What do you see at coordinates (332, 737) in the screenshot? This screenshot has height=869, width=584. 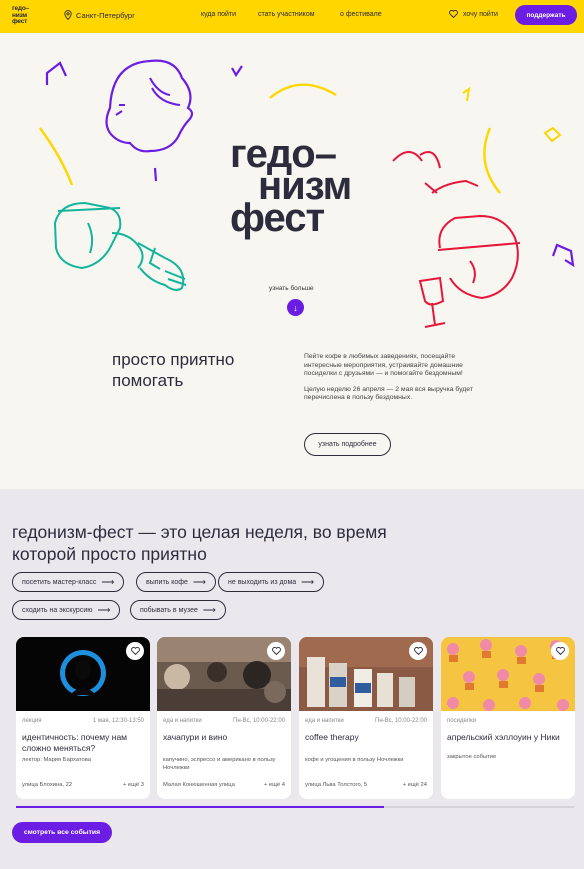 I see `event-title: coffee therapy` at bounding box center [332, 737].